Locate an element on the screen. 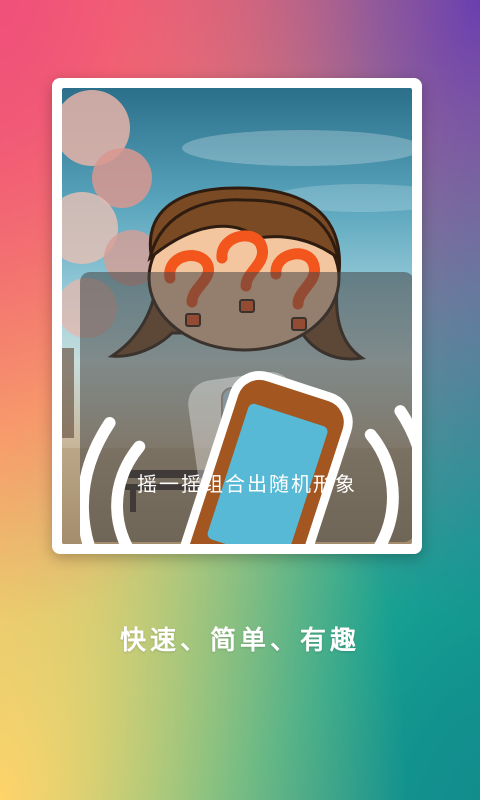 Image resolution: width=480 pixels, height=800 pixels. tagline-text: 快速、简单、有趣 is located at coordinates (239, 641).